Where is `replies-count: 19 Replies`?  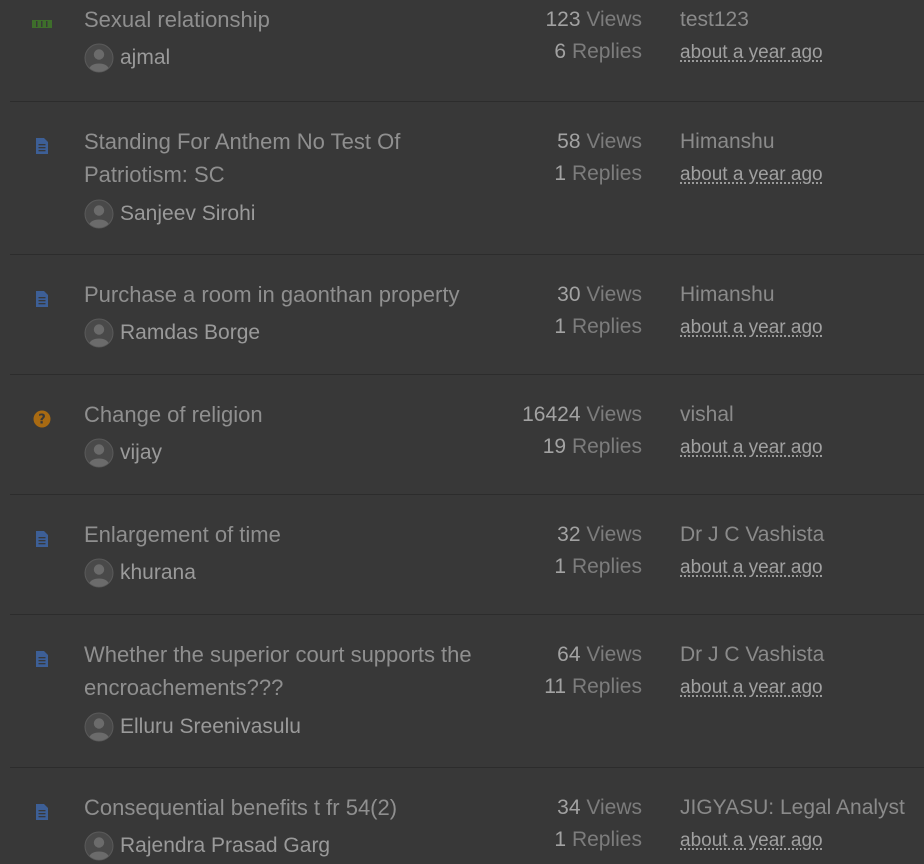
replies-count: 19 Replies is located at coordinates (592, 446).